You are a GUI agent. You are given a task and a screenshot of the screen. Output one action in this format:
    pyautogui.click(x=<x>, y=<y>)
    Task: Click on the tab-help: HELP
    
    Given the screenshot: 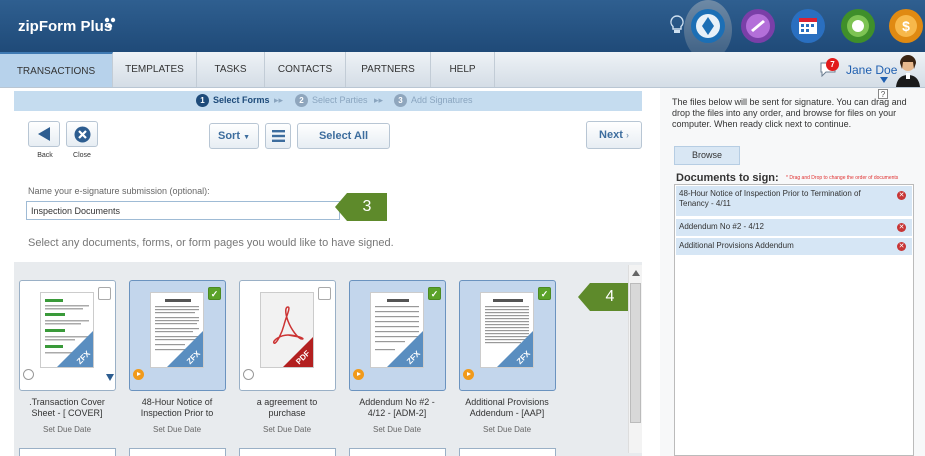 What is the action you would take?
    pyautogui.click(x=463, y=69)
    